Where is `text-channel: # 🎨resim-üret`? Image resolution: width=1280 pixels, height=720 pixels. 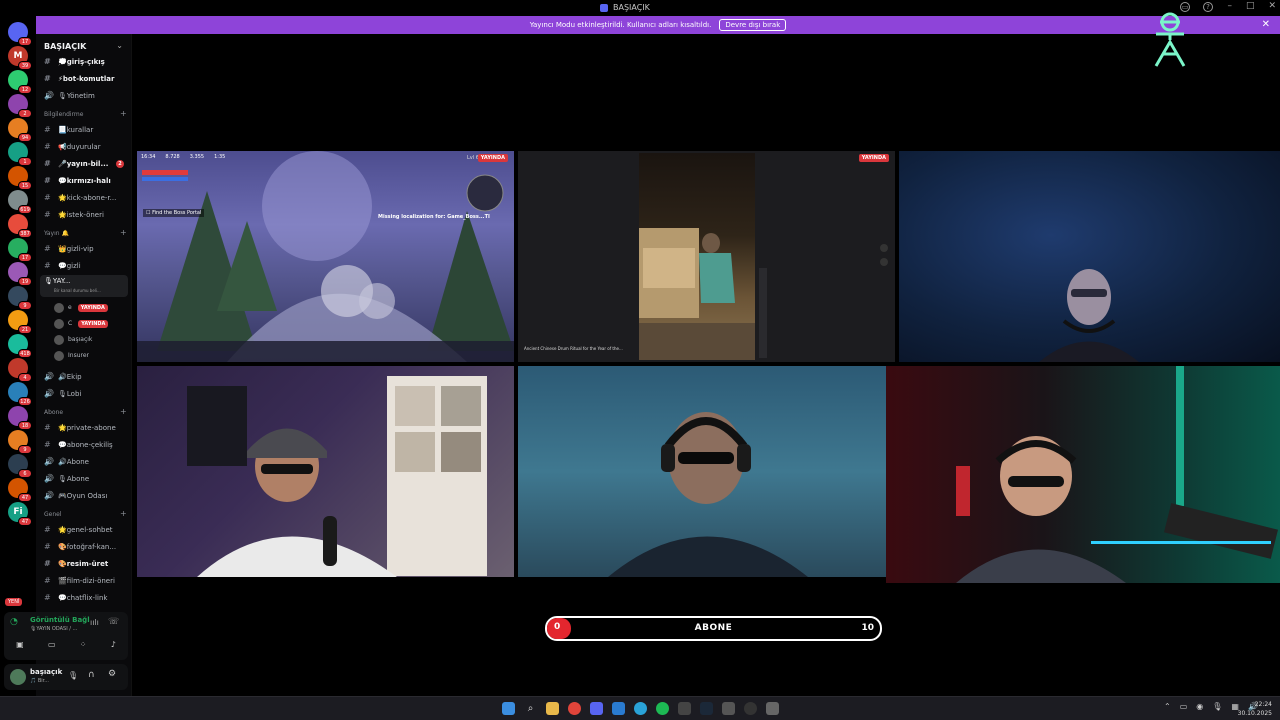
text-channel: # 🎨resim-üret is located at coordinates (86, 564).